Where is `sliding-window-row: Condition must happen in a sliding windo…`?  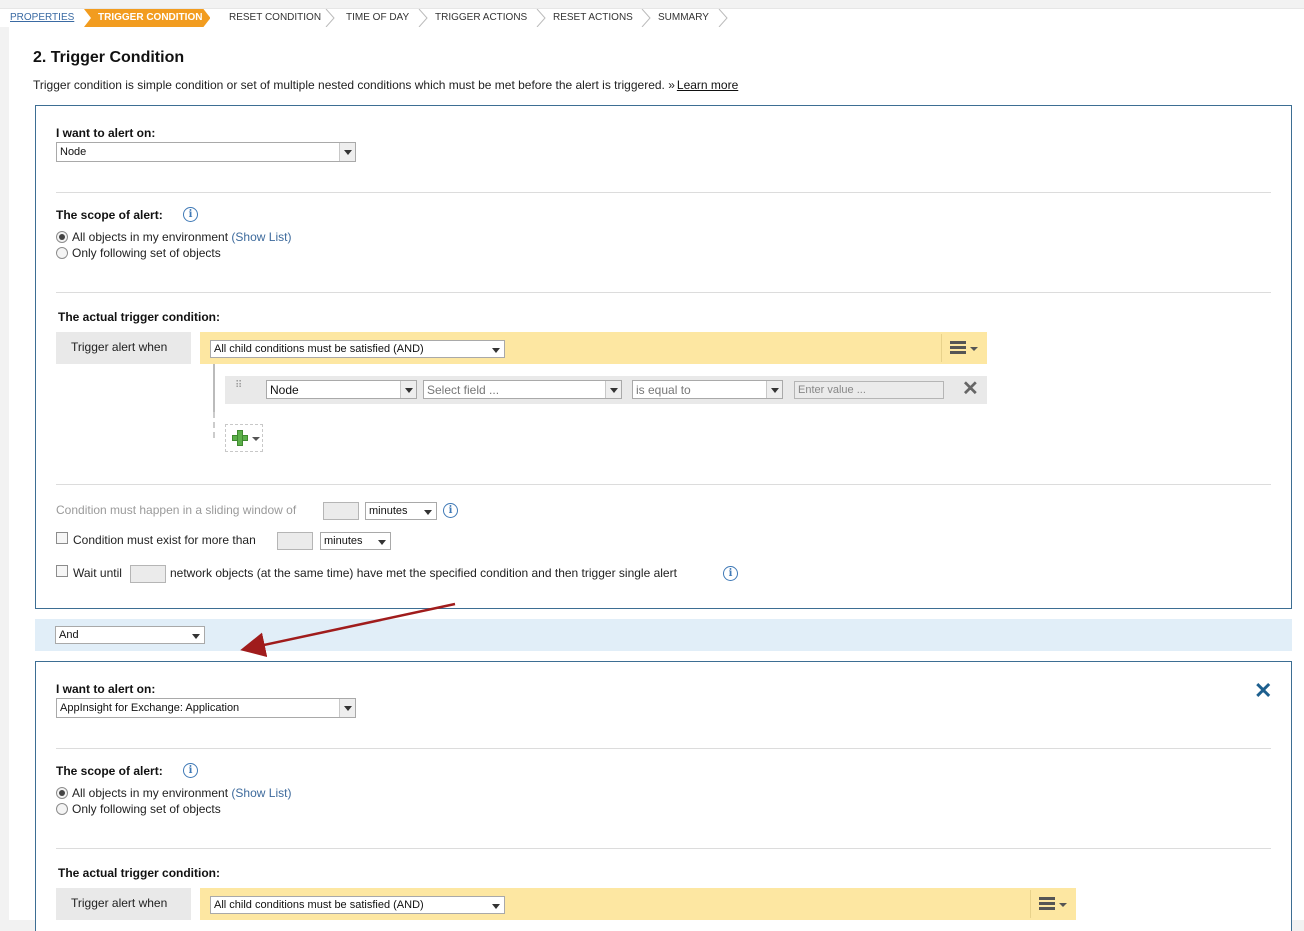 sliding-window-row: Condition must happen in a sliding windo… is located at coordinates (176, 510).